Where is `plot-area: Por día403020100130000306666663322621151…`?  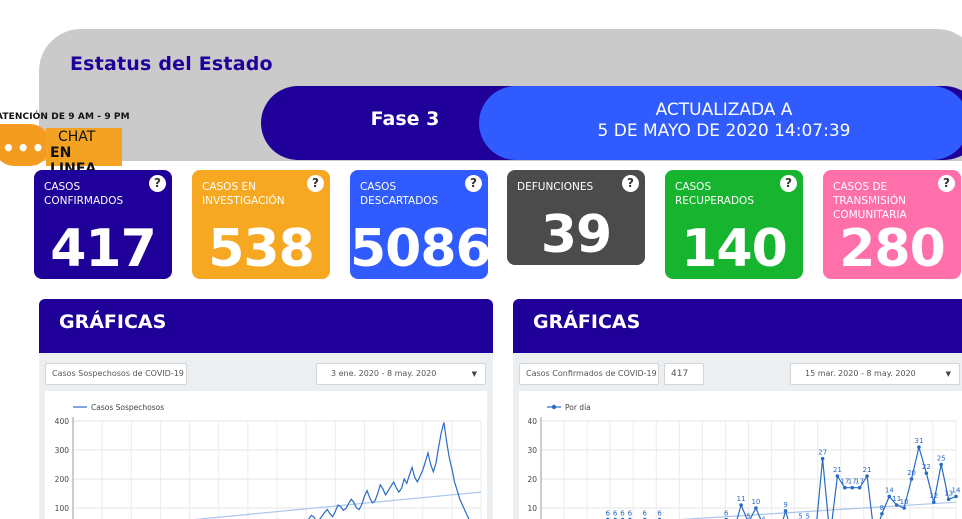
plot-area: Por día403020100130000306666663322621151… is located at coordinates (740, 455).